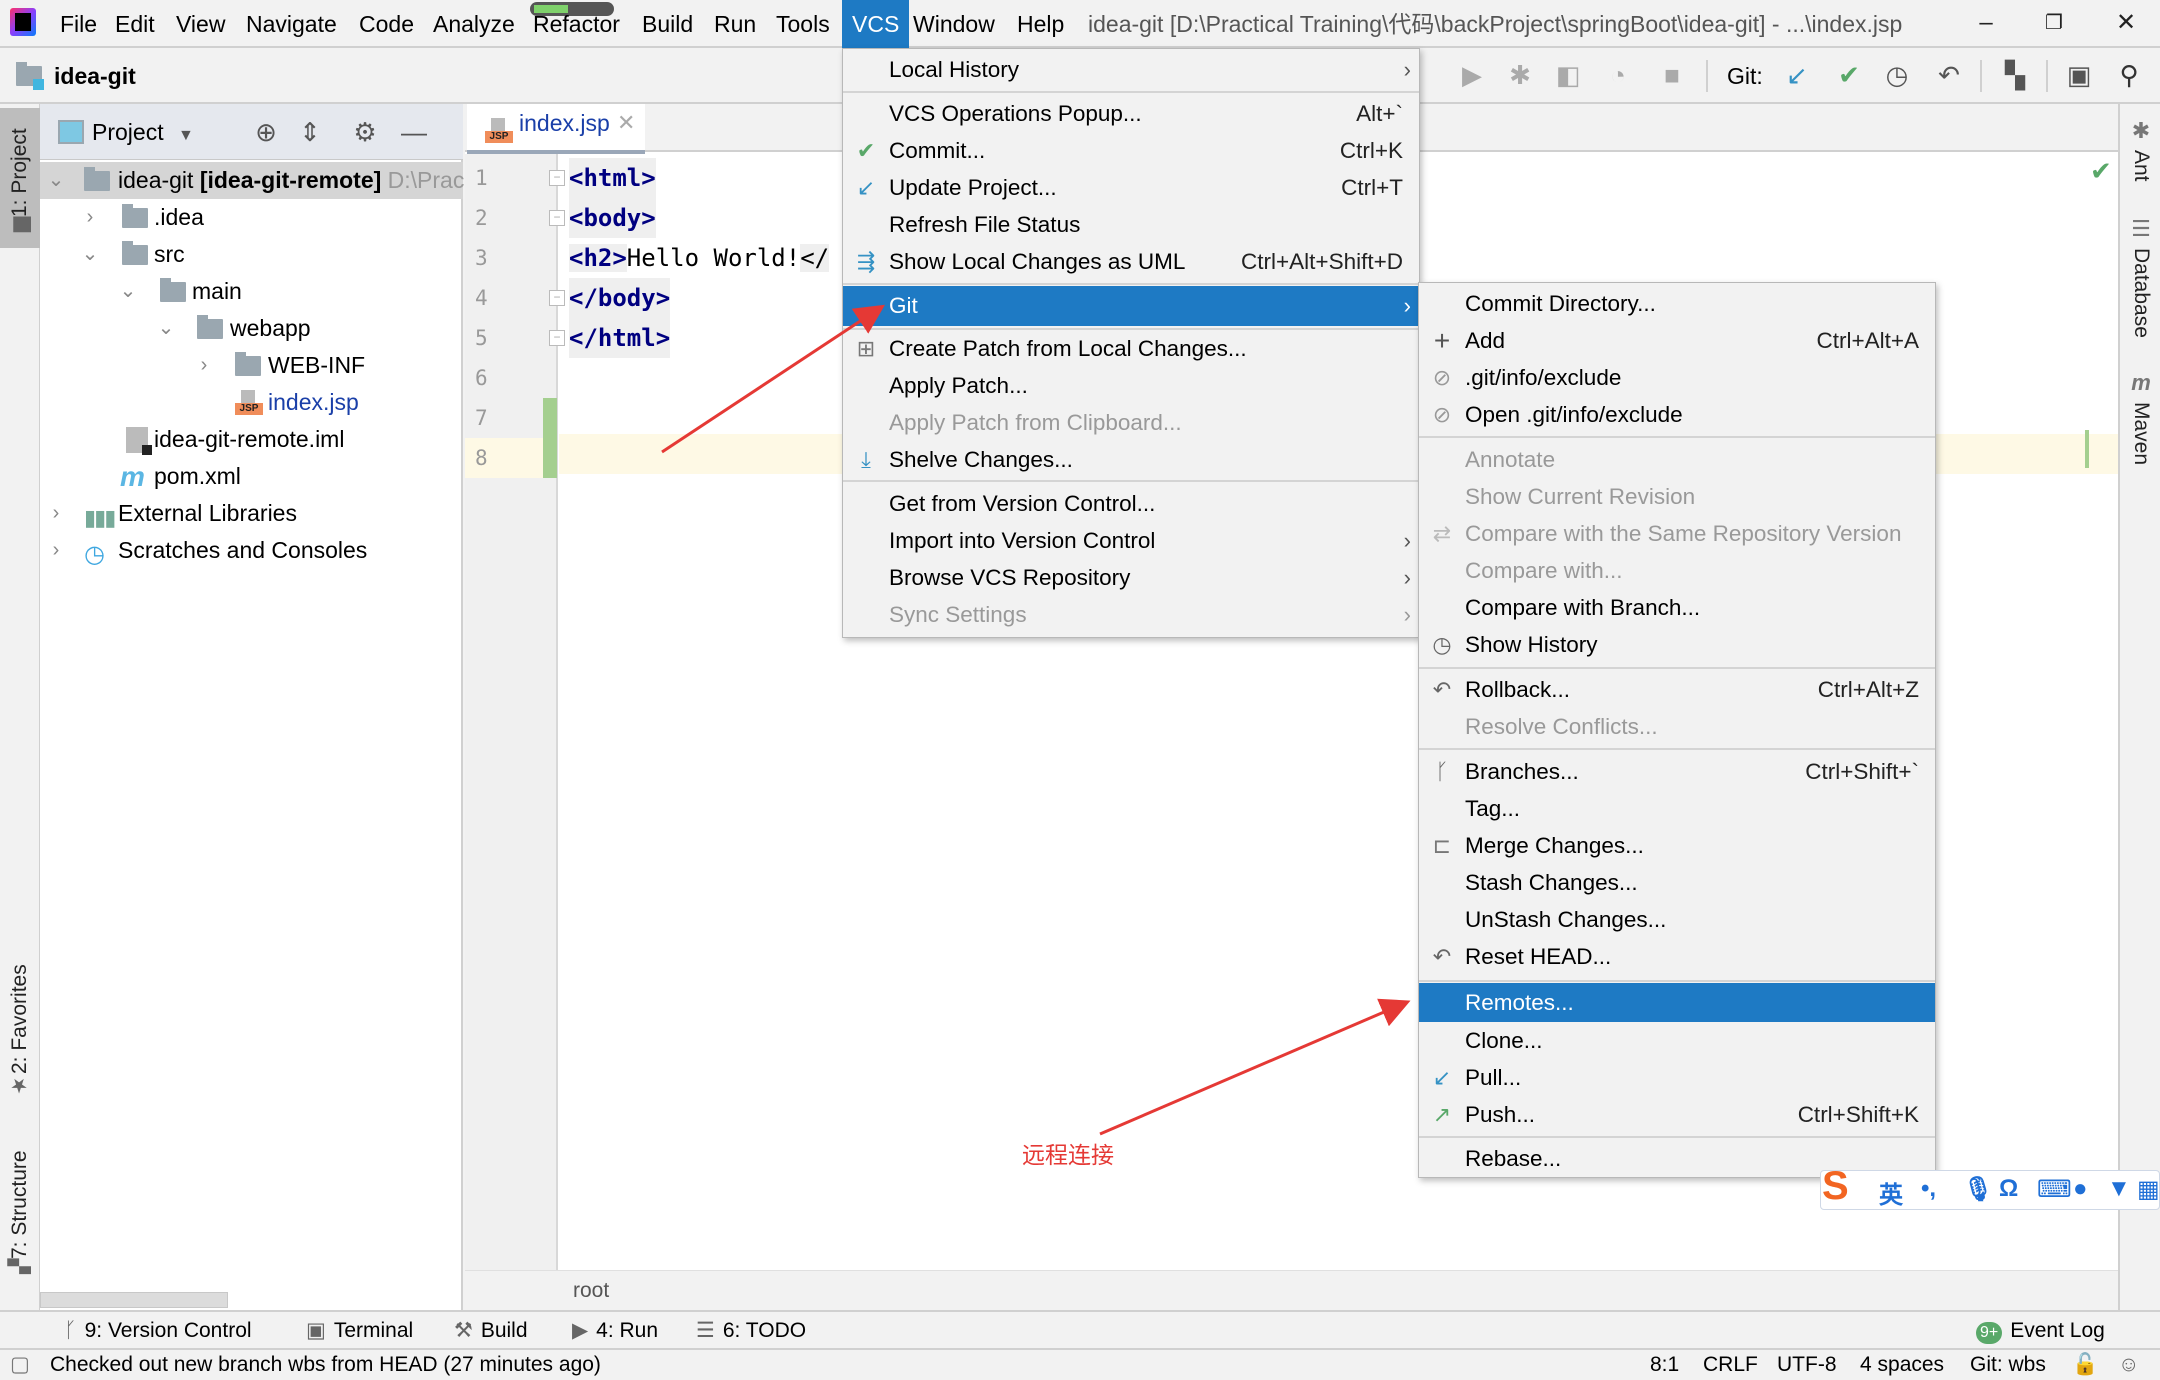  What do you see at coordinates (2140, 281) in the screenshot?
I see `tool-tab-database: ☰ Database` at bounding box center [2140, 281].